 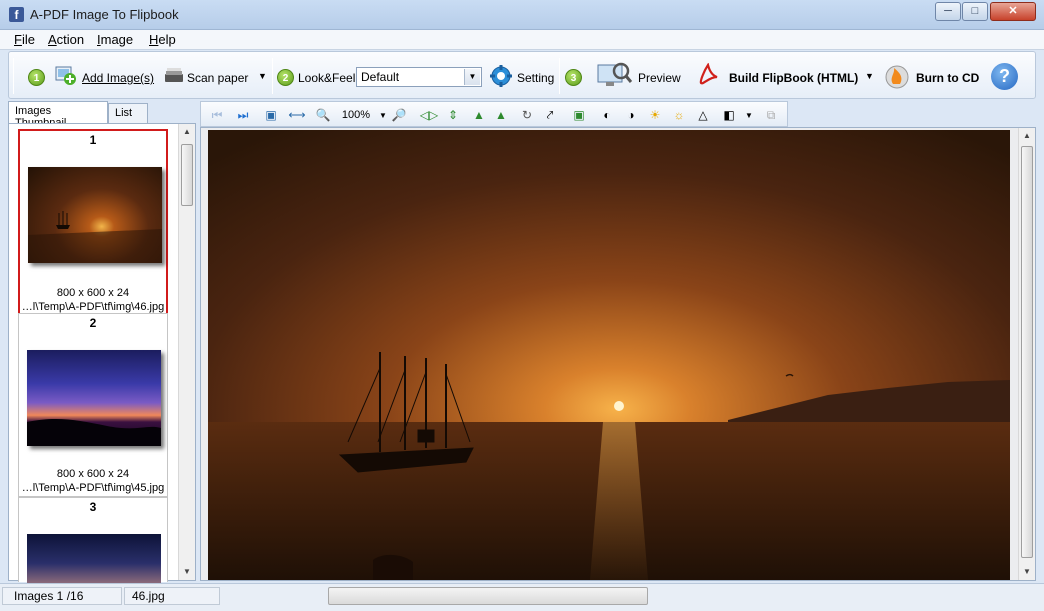 What do you see at coordinates (271, 115) in the screenshot?
I see `fit-image-icon: ▣` at bounding box center [271, 115].